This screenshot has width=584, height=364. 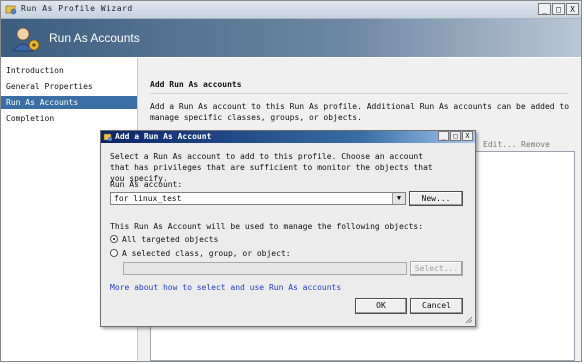 I want to click on wizard-header: Run As Accounts, so click(x=291, y=38).